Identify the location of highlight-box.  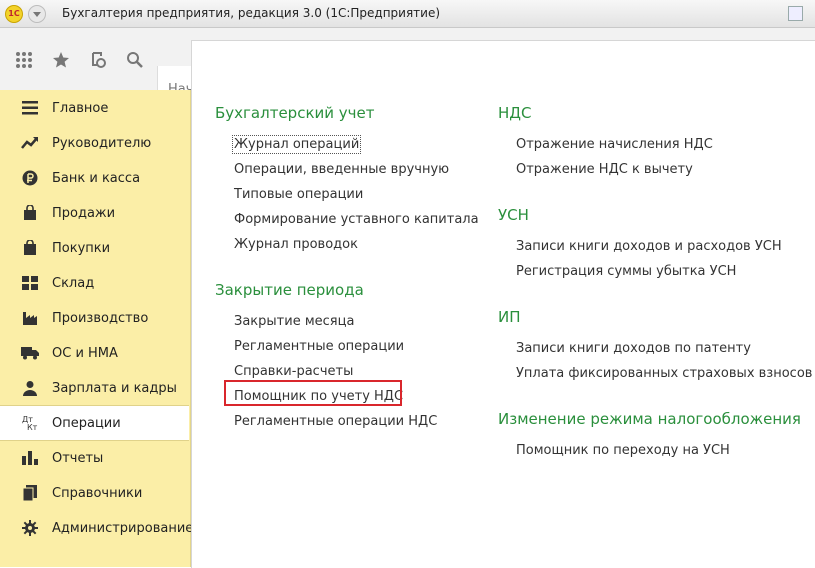
(313, 393).